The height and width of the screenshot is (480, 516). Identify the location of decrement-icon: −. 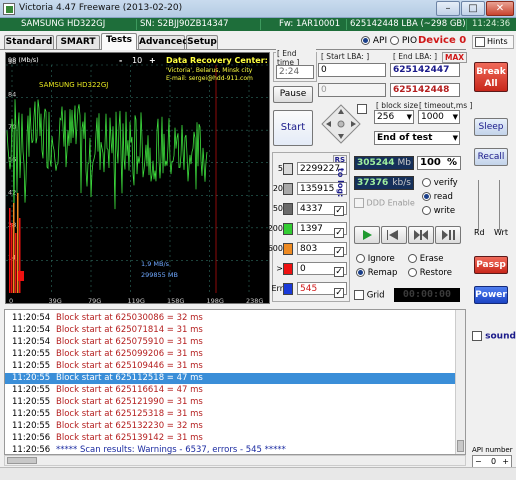
(478, 461).